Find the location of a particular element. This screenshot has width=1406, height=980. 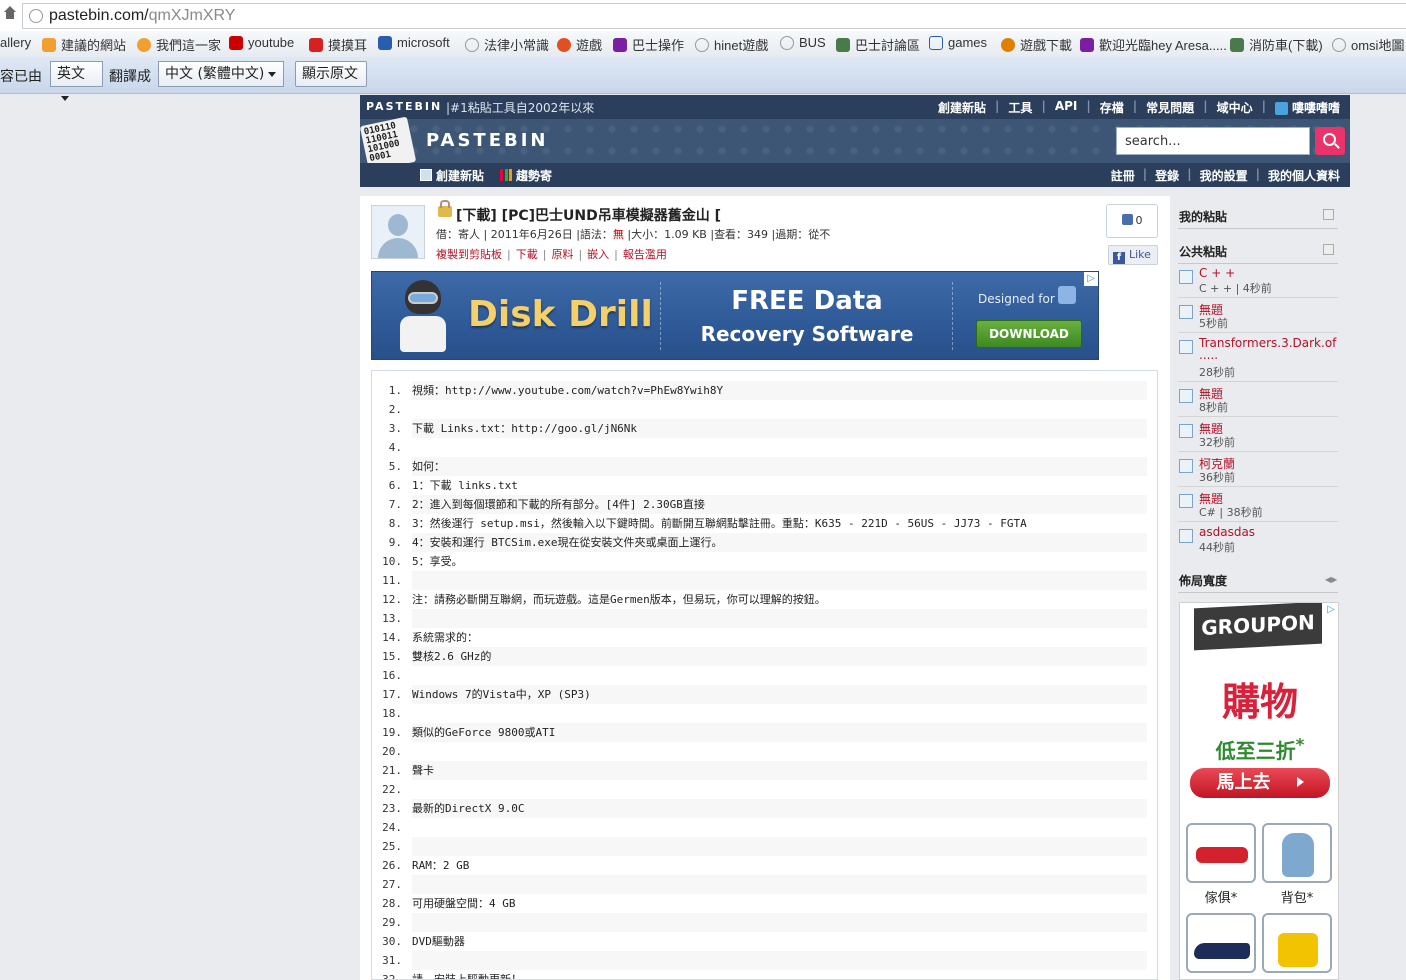

search-icon is located at coordinates (1330, 141).